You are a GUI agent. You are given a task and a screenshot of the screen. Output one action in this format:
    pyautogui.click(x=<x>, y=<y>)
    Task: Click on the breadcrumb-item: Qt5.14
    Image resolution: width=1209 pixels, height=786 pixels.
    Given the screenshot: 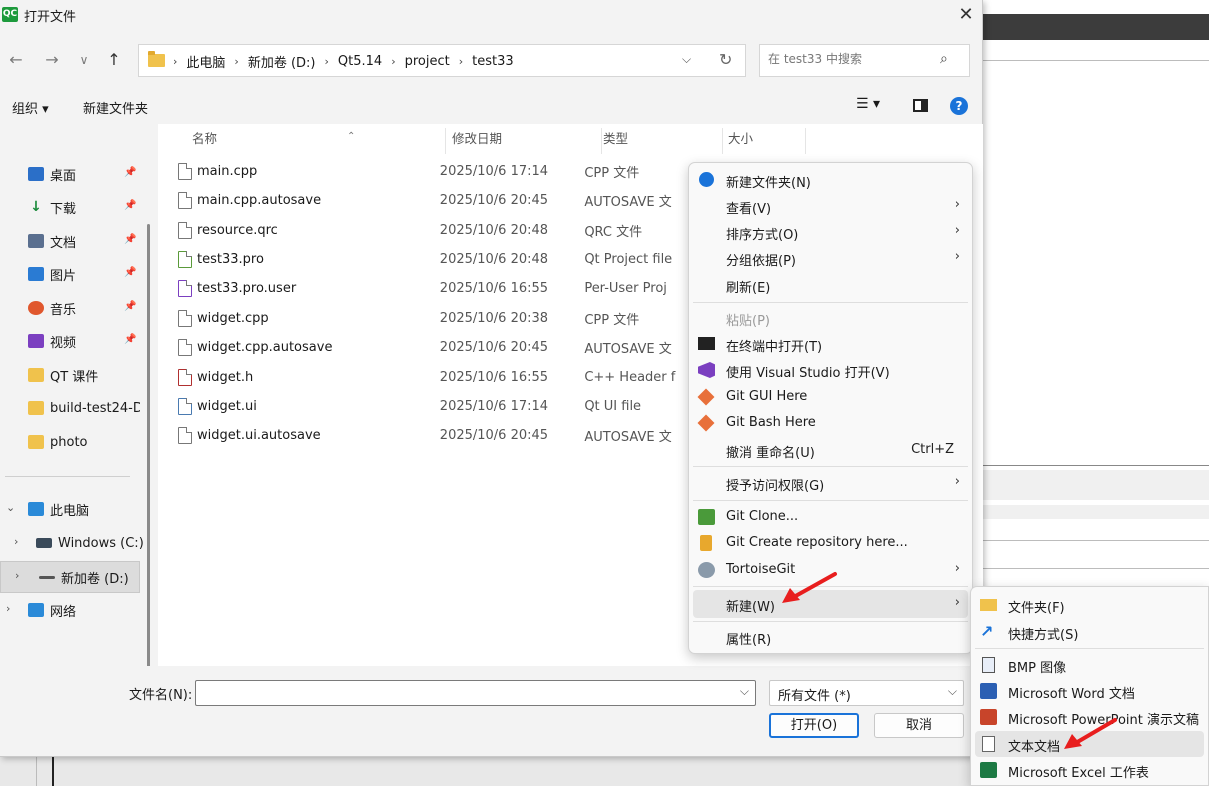 What is the action you would take?
    pyautogui.click(x=360, y=61)
    